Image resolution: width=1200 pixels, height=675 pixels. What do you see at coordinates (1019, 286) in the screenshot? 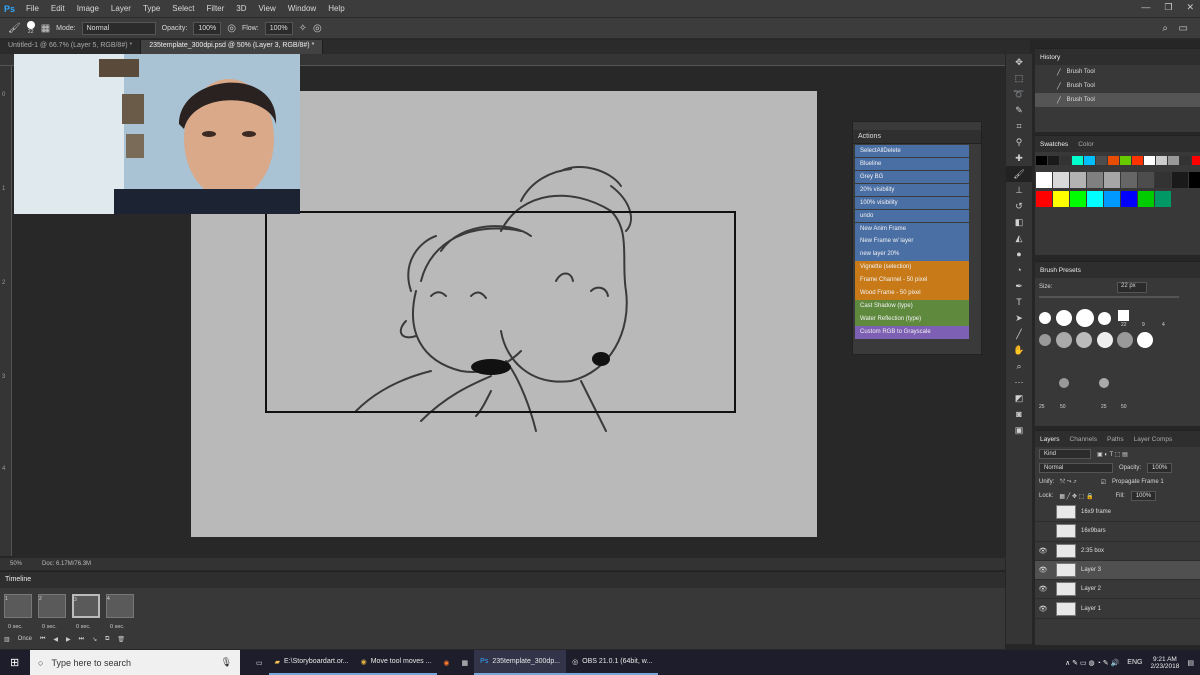
I see `pen-tool-icon: ✒` at bounding box center [1019, 286].